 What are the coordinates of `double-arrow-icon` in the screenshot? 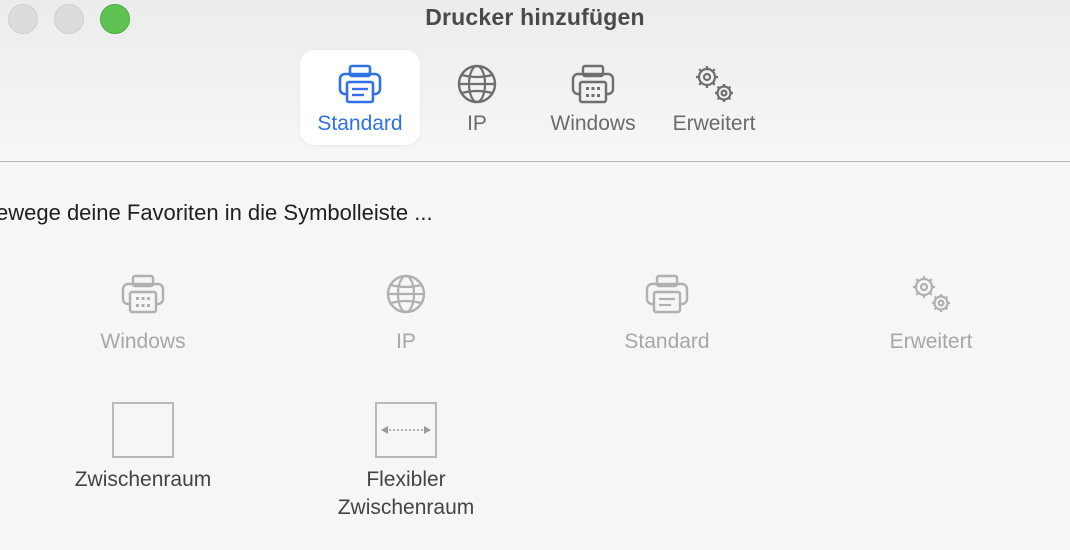 It's located at (406, 430).